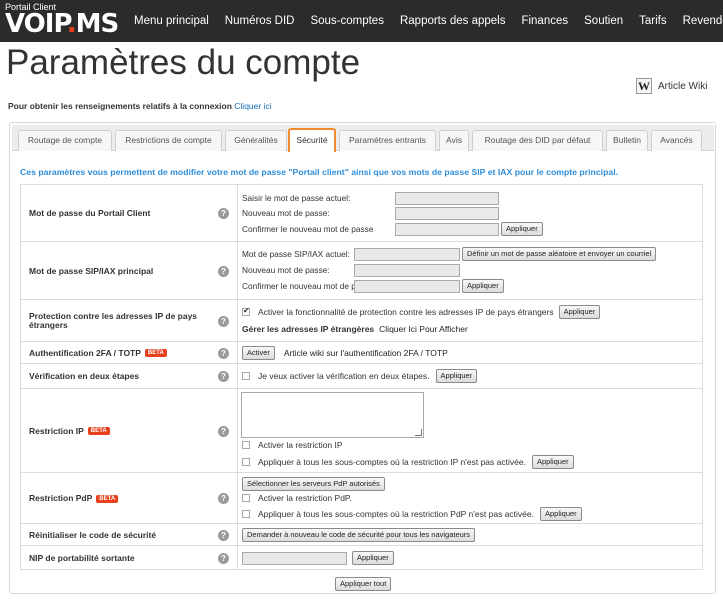 The height and width of the screenshot is (599, 723). What do you see at coordinates (644, 86) in the screenshot?
I see `wikipedia-icon: W` at bounding box center [644, 86].